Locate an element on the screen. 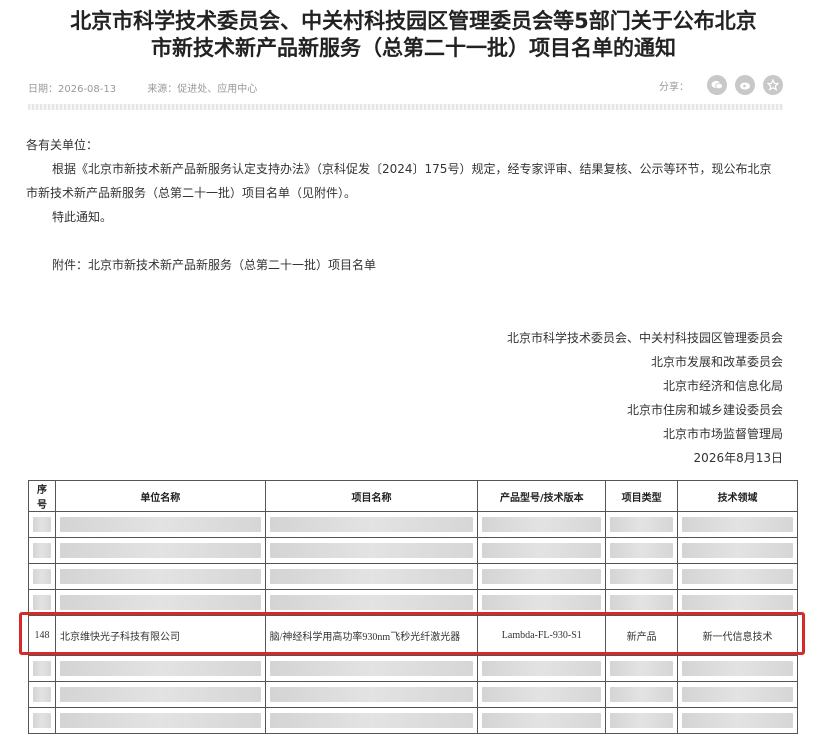 Image resolution: width=827 pixels, height=736 pixels. signature-date: 2026年8月13日 is located at coordinates (738, 458).